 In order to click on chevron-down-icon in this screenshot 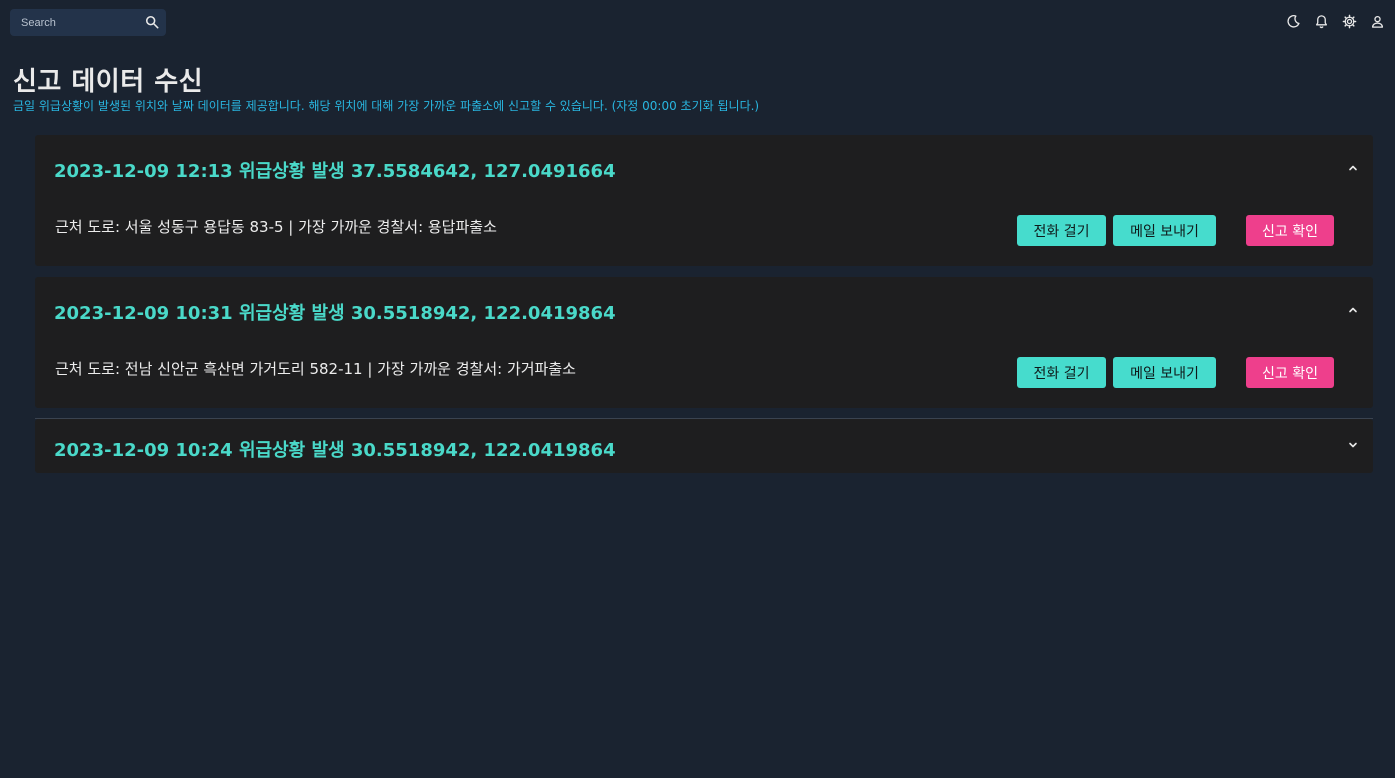, I will do `click(1353, 445)`.